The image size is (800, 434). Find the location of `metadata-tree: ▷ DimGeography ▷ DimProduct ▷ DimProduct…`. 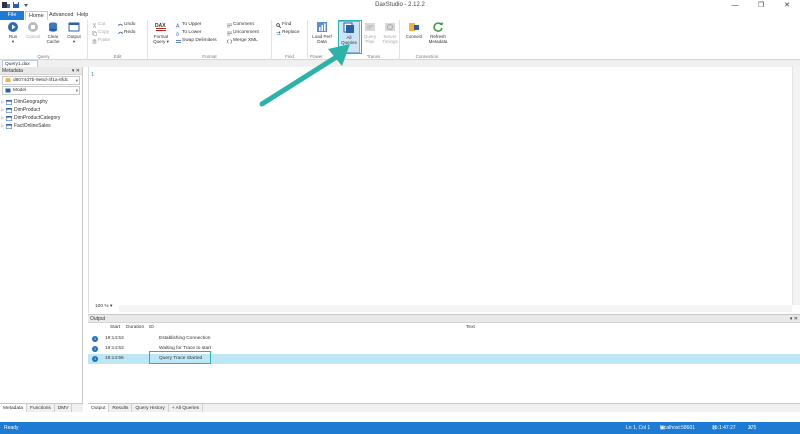

metadata-tree: ▷ DimGeography ▷ DimProduct ▷ DimProduct… is located at coordinates (41, 114).